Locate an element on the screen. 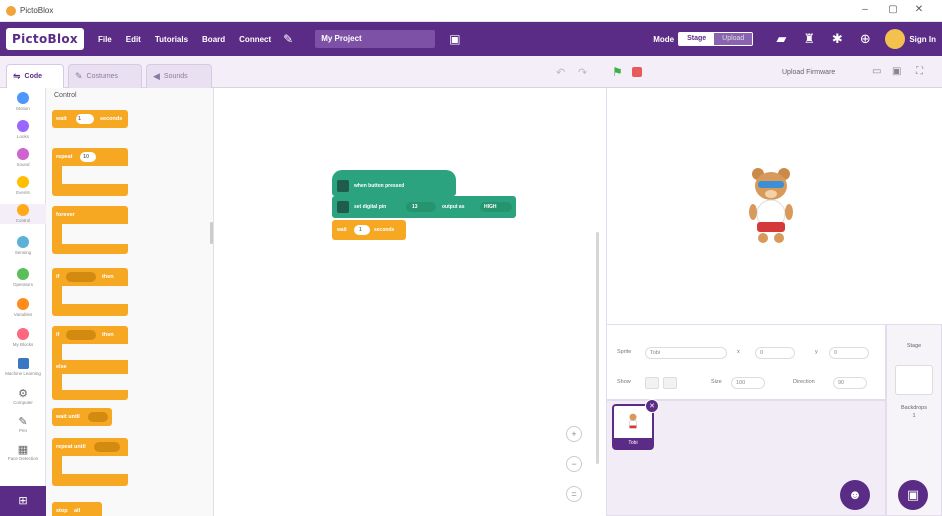 The width and height of the screenshot is (942, 516). fullscreen-icon: ⛶ is located at coordinates (919, 71).